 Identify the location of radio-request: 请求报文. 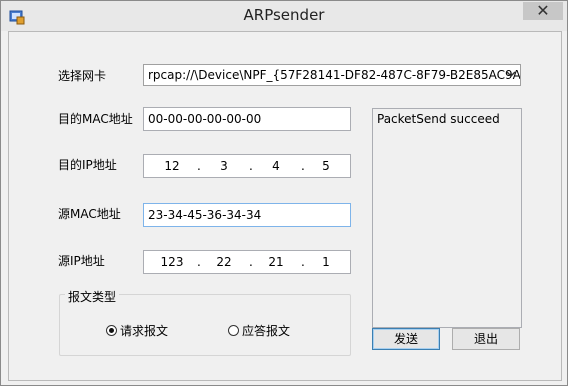
(137, 330).